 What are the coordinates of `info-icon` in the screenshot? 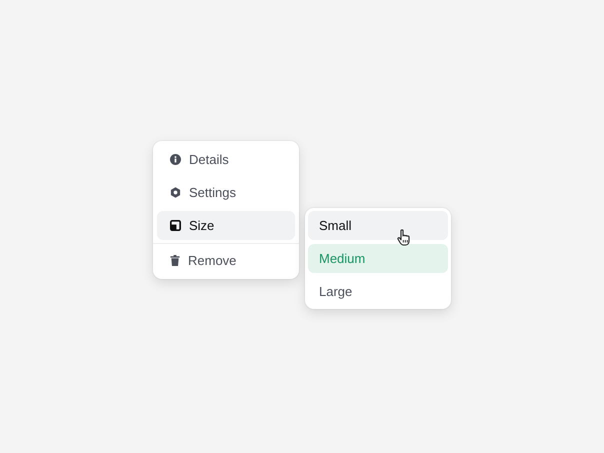 It's located at (175, 159).